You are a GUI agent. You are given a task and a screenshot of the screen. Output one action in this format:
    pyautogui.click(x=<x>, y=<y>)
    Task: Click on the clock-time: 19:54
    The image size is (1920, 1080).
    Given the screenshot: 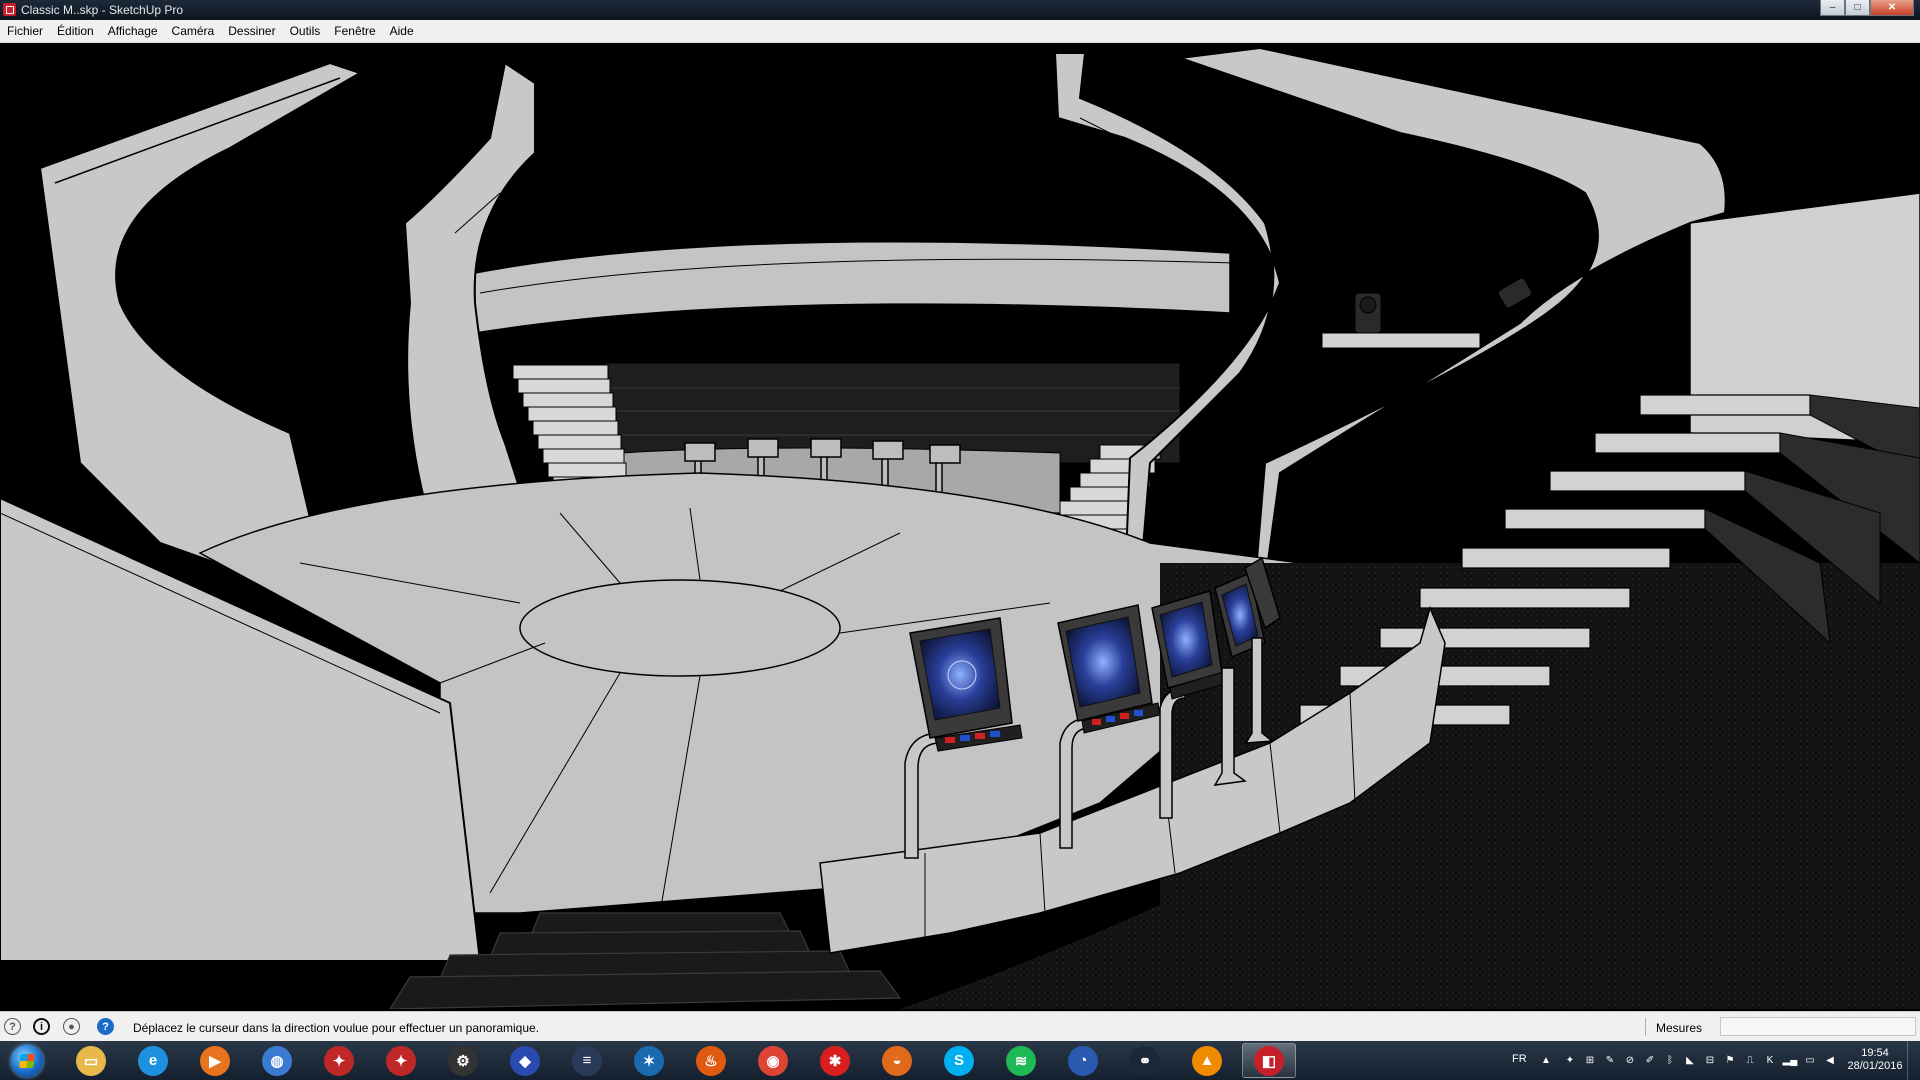 What is the action you would take?
    pyautogui.click(x=1875, y=1053)
    